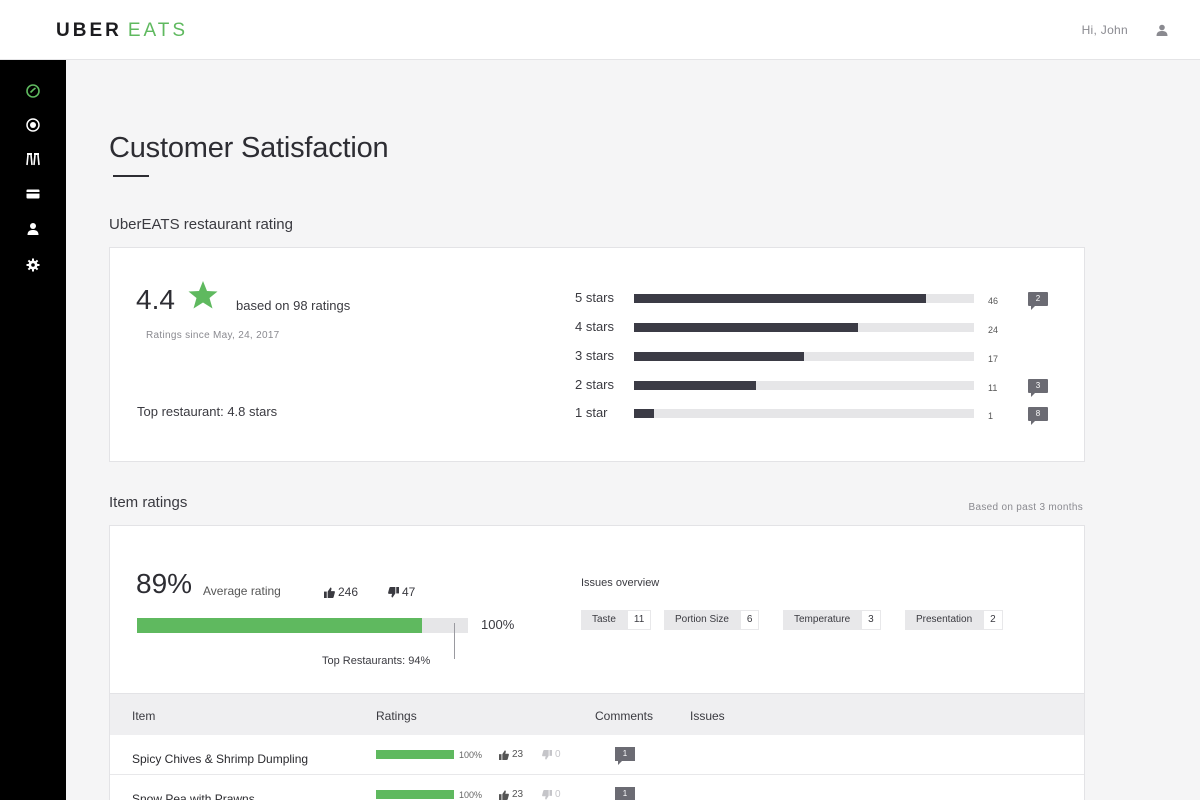 The width and height of the screenshot is (1200, 800). I want to click on issue-count: 11, so click(639, 620).